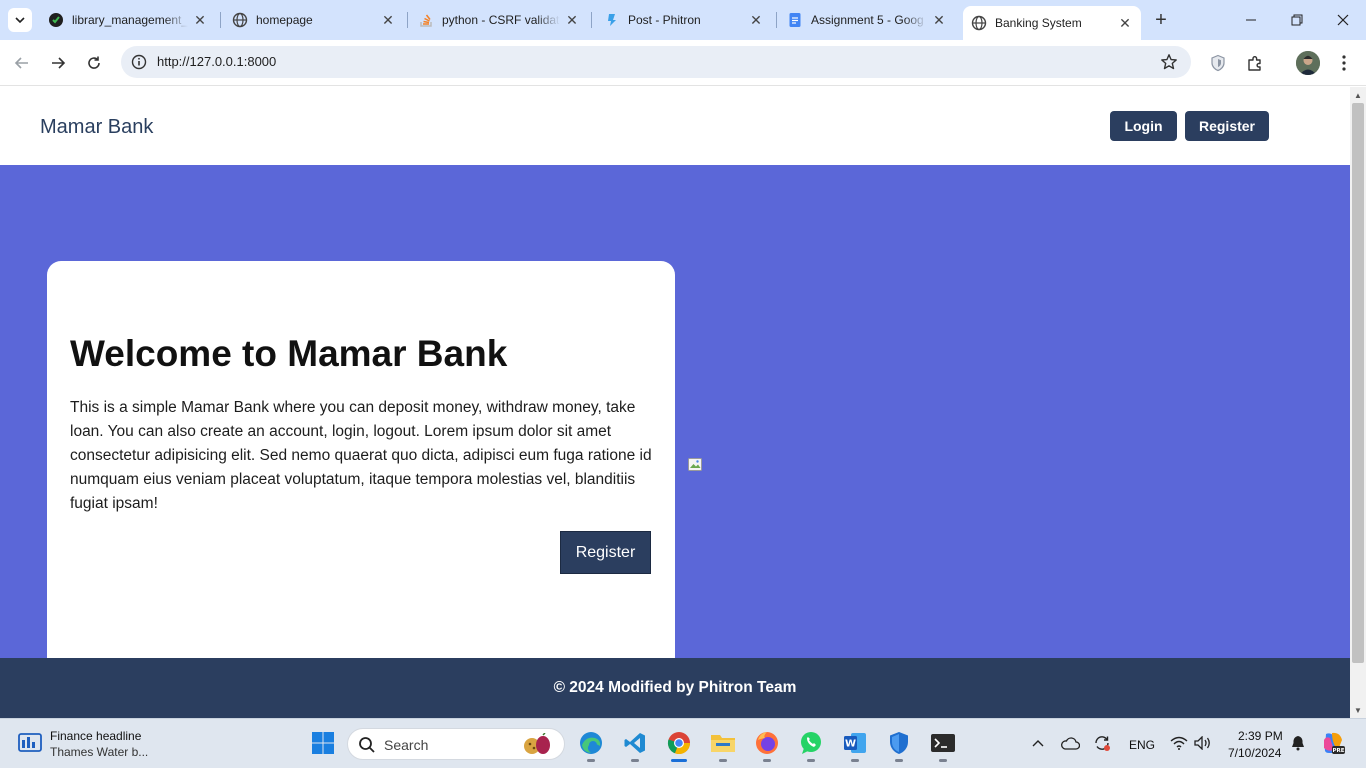 The width and height of the screenshot is (1366, 768). Describe the element at coordinates (1358, 710) in the screenshot. I see `scroll-down-arrow-icon: ▼` at that location.